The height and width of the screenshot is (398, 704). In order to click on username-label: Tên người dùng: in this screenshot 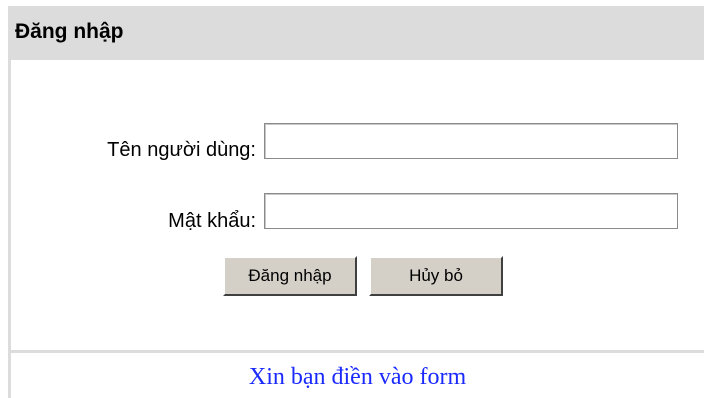, I will do `click(181, 150)`.